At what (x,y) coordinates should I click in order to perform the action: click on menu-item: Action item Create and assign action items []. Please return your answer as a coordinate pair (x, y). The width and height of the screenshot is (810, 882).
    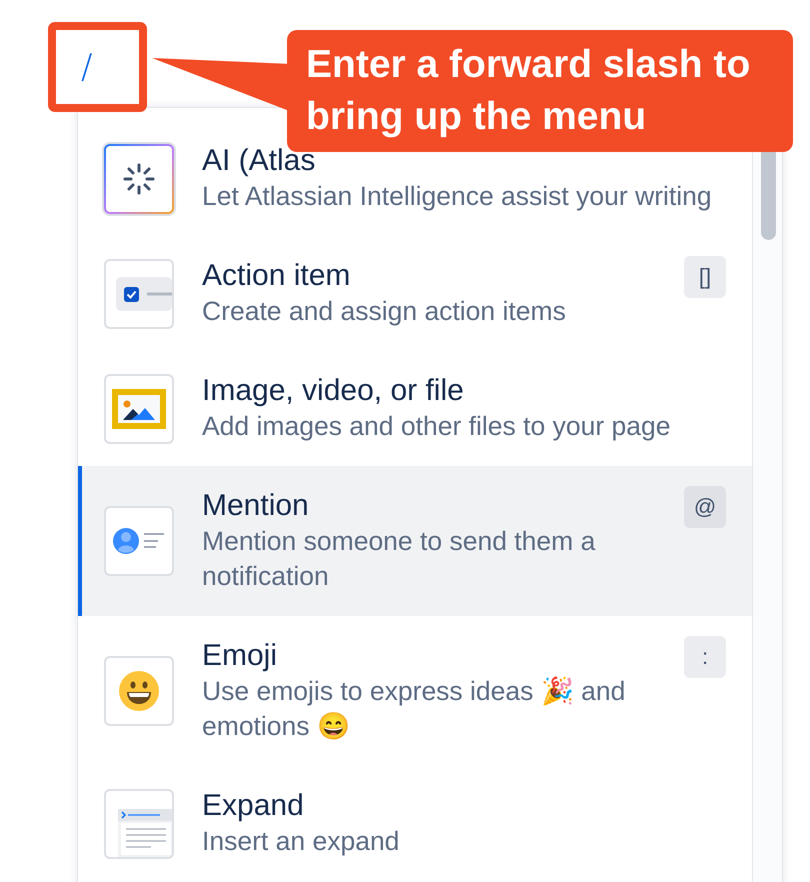
    Looking at the image, I should click on (415, 293).